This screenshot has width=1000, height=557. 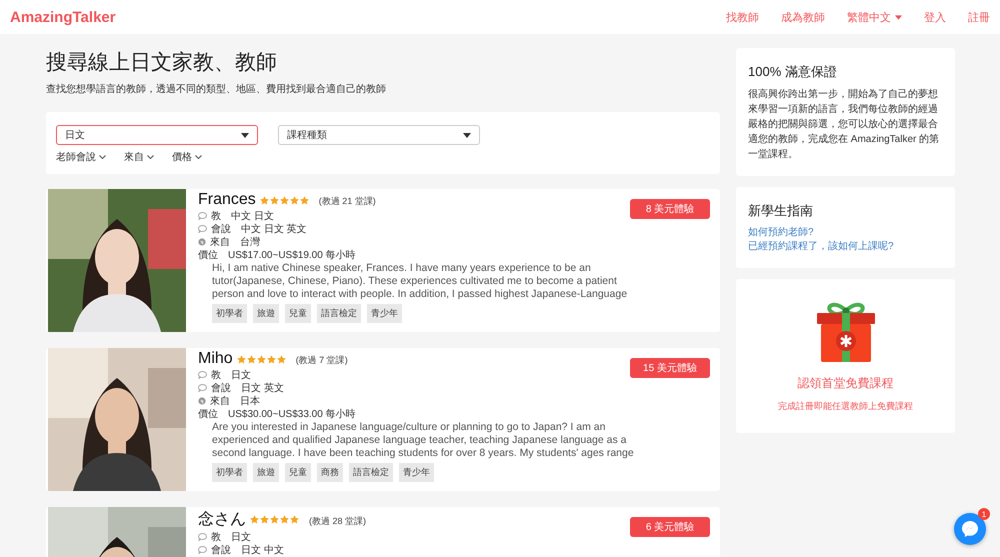 I want to click on lesson-count: (教過 28 堂課), so click(x=337, y=521).